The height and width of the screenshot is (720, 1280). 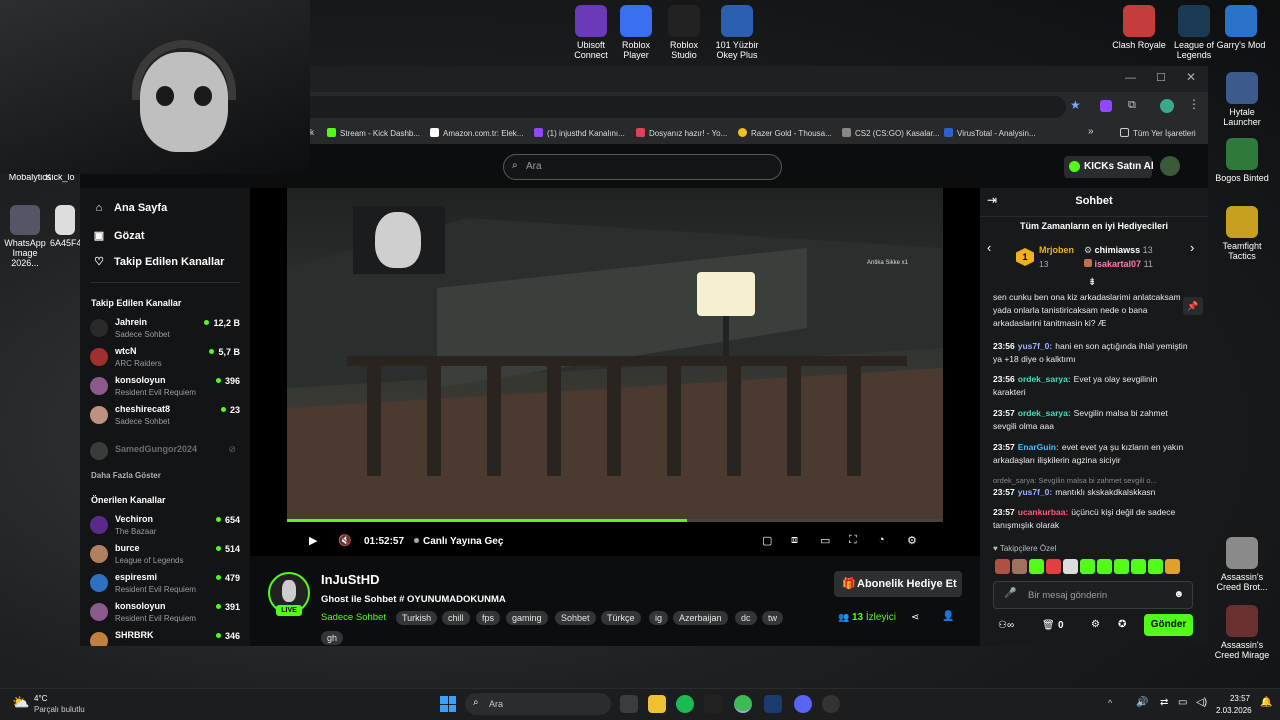 I want to click on speed-icon: ◔, so click(x=881, y=540).